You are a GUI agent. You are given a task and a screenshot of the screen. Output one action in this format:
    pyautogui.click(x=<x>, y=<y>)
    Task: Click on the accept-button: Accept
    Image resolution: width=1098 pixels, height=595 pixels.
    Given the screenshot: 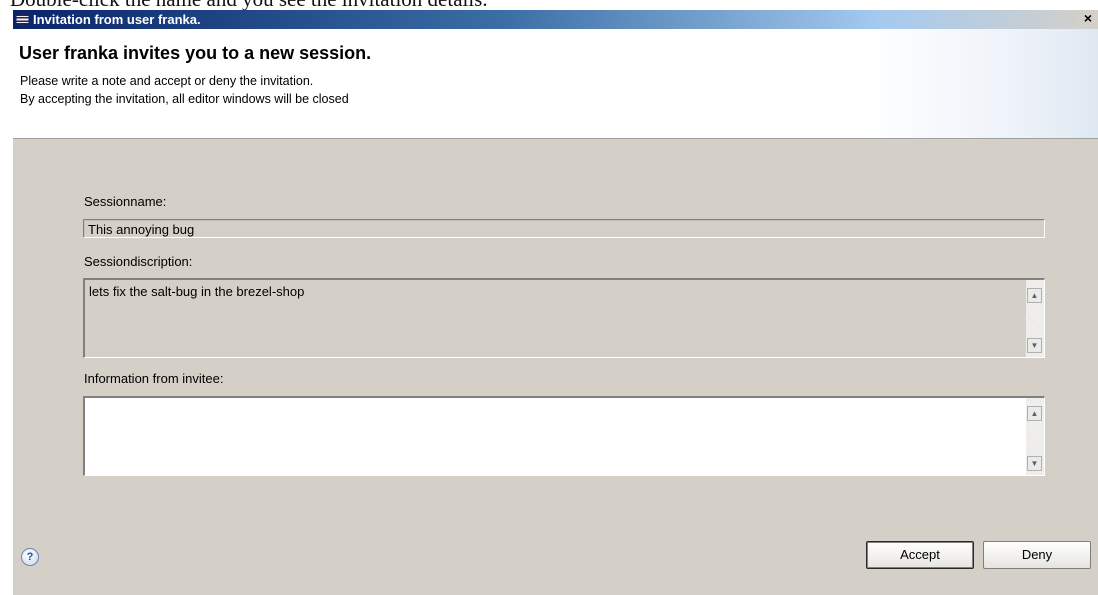 What is the action you would take?
    pyautogui.click(x=920, y=555)
    